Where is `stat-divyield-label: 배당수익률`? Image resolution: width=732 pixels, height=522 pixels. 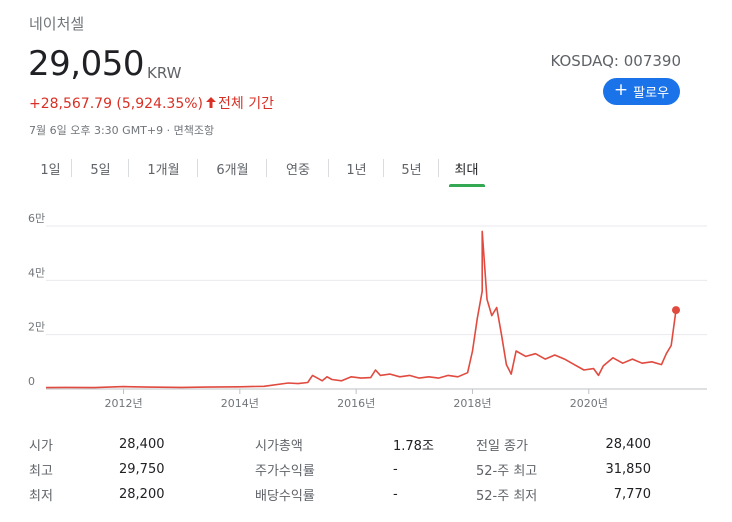 stat-divyield-label: 배당수익률 is located at coordinates (285, 496).